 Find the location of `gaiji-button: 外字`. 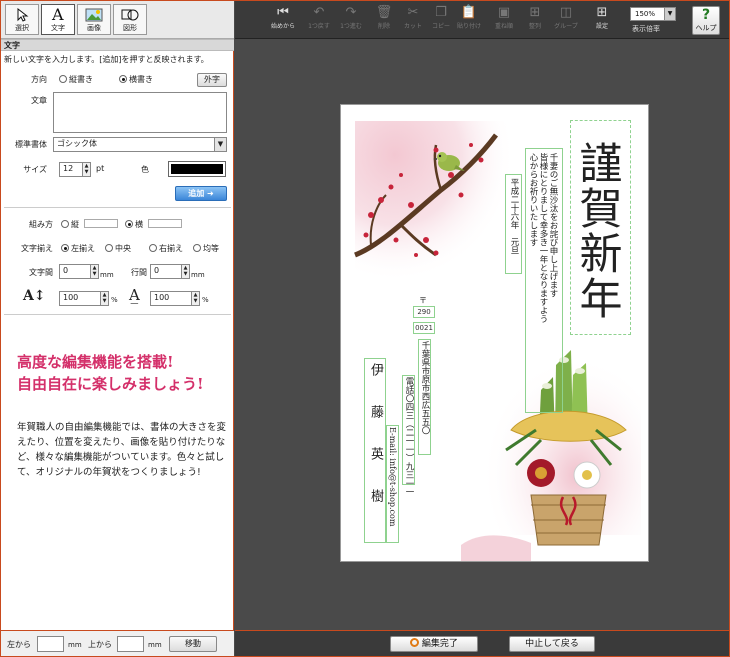

gaiji-button: 外字 is located at coordinates (212, 80).